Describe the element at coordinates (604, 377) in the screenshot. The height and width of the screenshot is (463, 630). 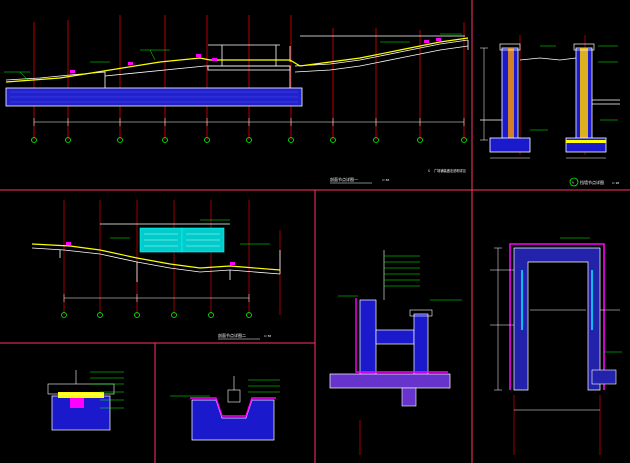
I see `detail-e-ledge` at that location.